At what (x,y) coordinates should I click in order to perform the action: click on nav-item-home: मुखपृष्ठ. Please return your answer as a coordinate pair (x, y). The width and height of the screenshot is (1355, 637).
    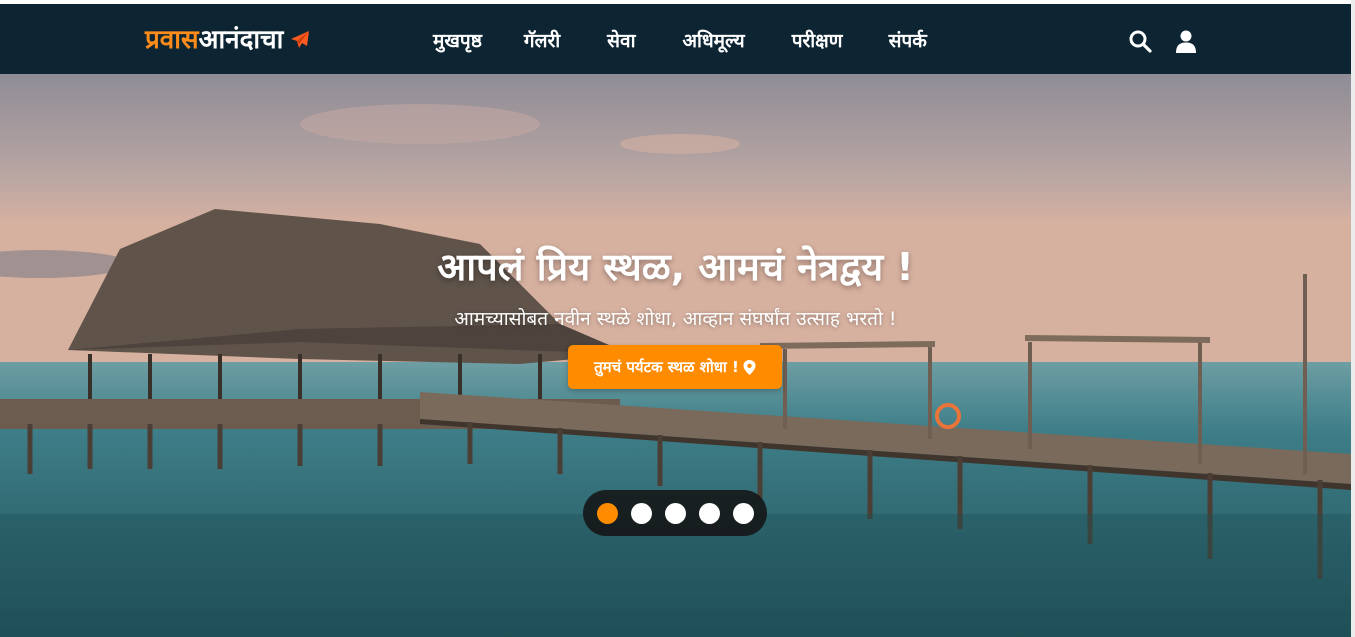
    Looking at the image, I should click on (457, 41).